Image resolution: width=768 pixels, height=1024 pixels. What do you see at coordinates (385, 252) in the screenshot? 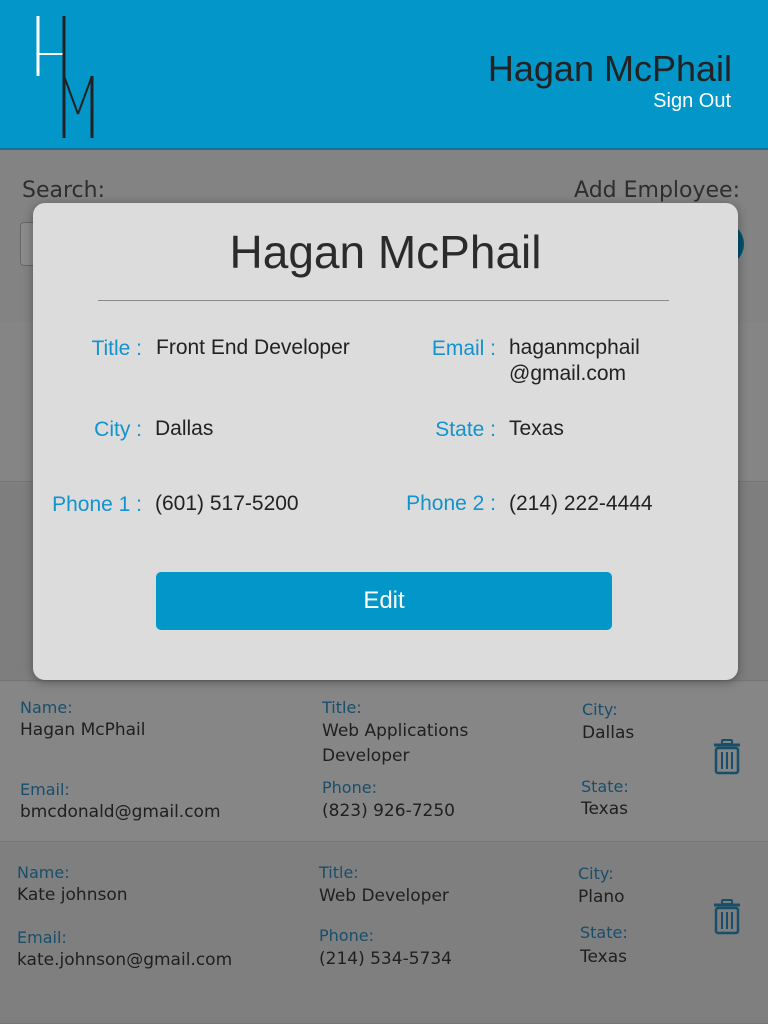
I see `modal-employee-name: Hagan McPhail` at bounding box center [385, 252].